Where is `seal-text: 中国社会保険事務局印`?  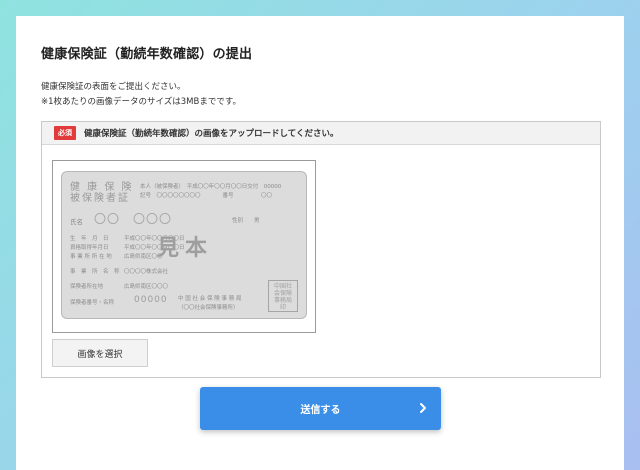 seal-text: 中国社会保険事務局印 is located at coordinates (282, 297).